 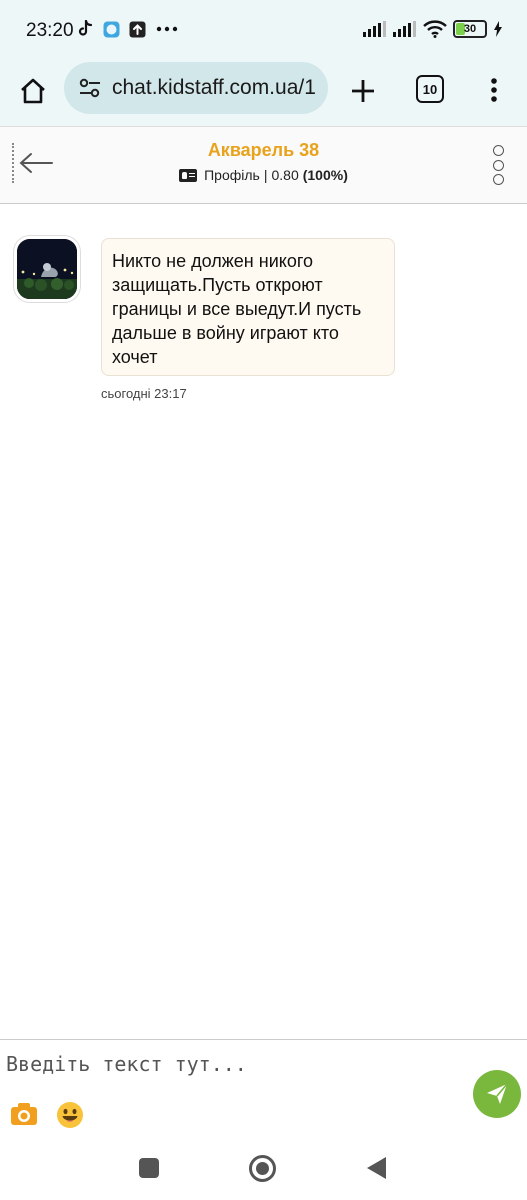 I want to click on camera-button, so click(x=24, y=1114).